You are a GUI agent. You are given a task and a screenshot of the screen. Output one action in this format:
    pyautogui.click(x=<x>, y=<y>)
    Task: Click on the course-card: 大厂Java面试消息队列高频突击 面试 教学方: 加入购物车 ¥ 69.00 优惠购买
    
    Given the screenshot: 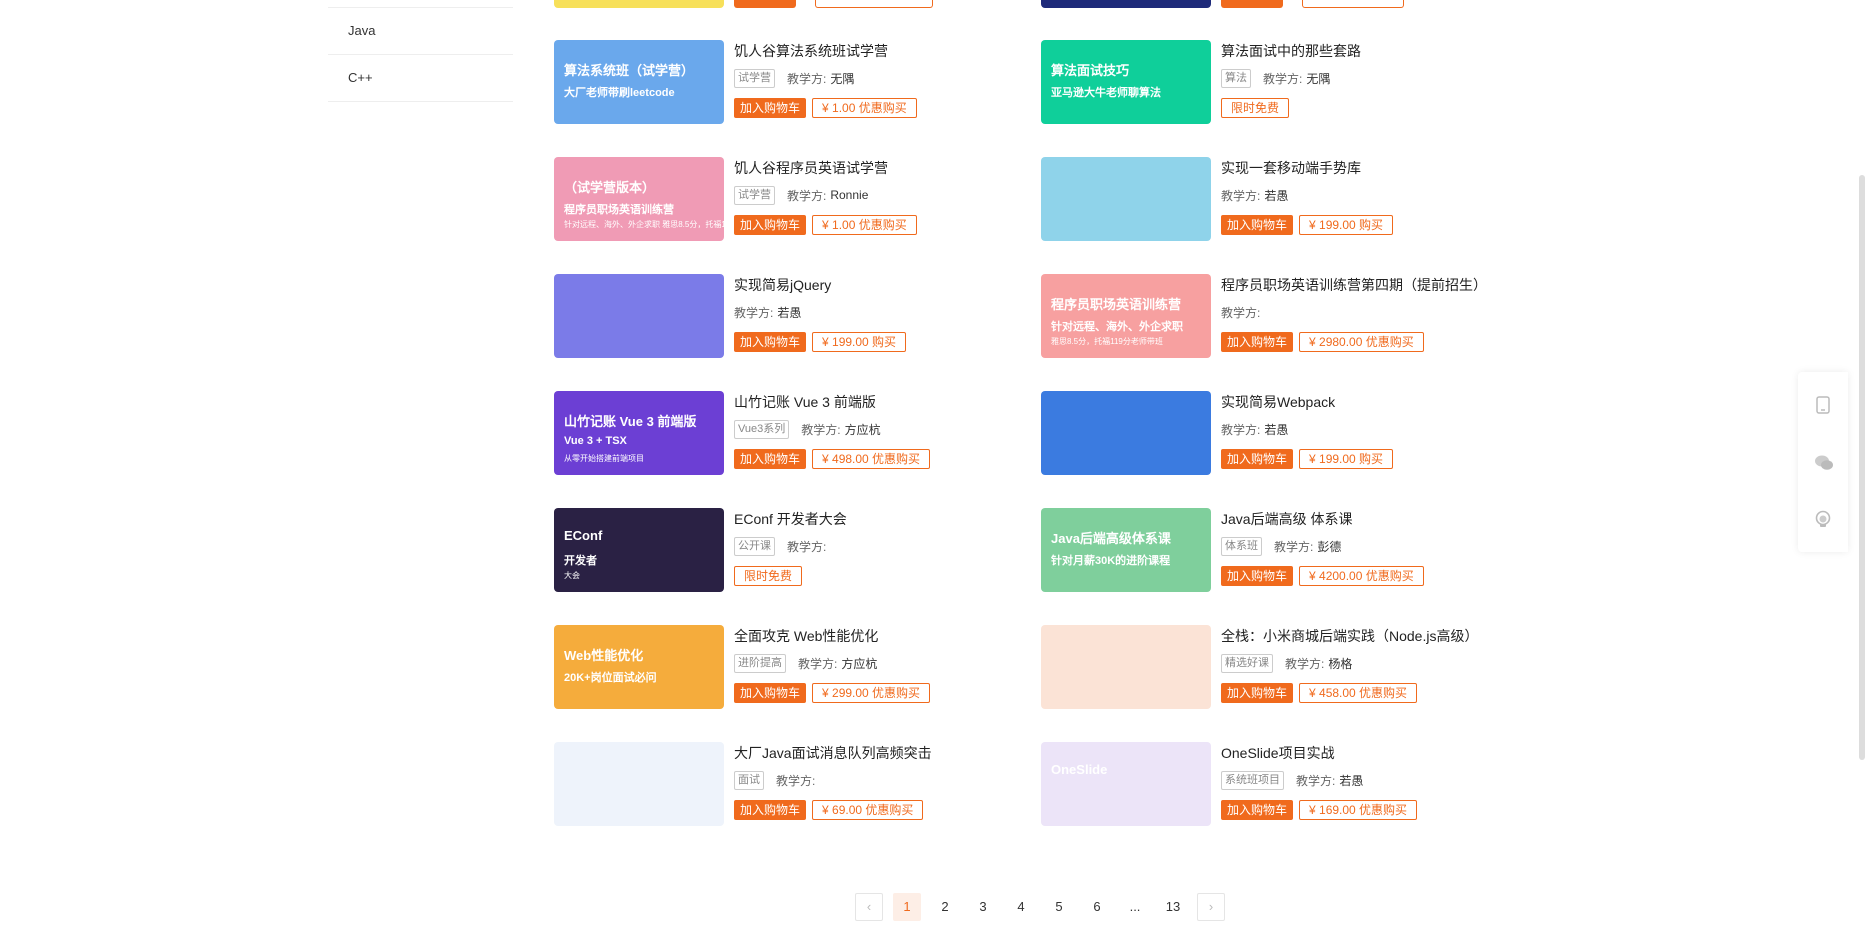 What is the action you would take?
    pyautogui.click(x=789, y=785)
    